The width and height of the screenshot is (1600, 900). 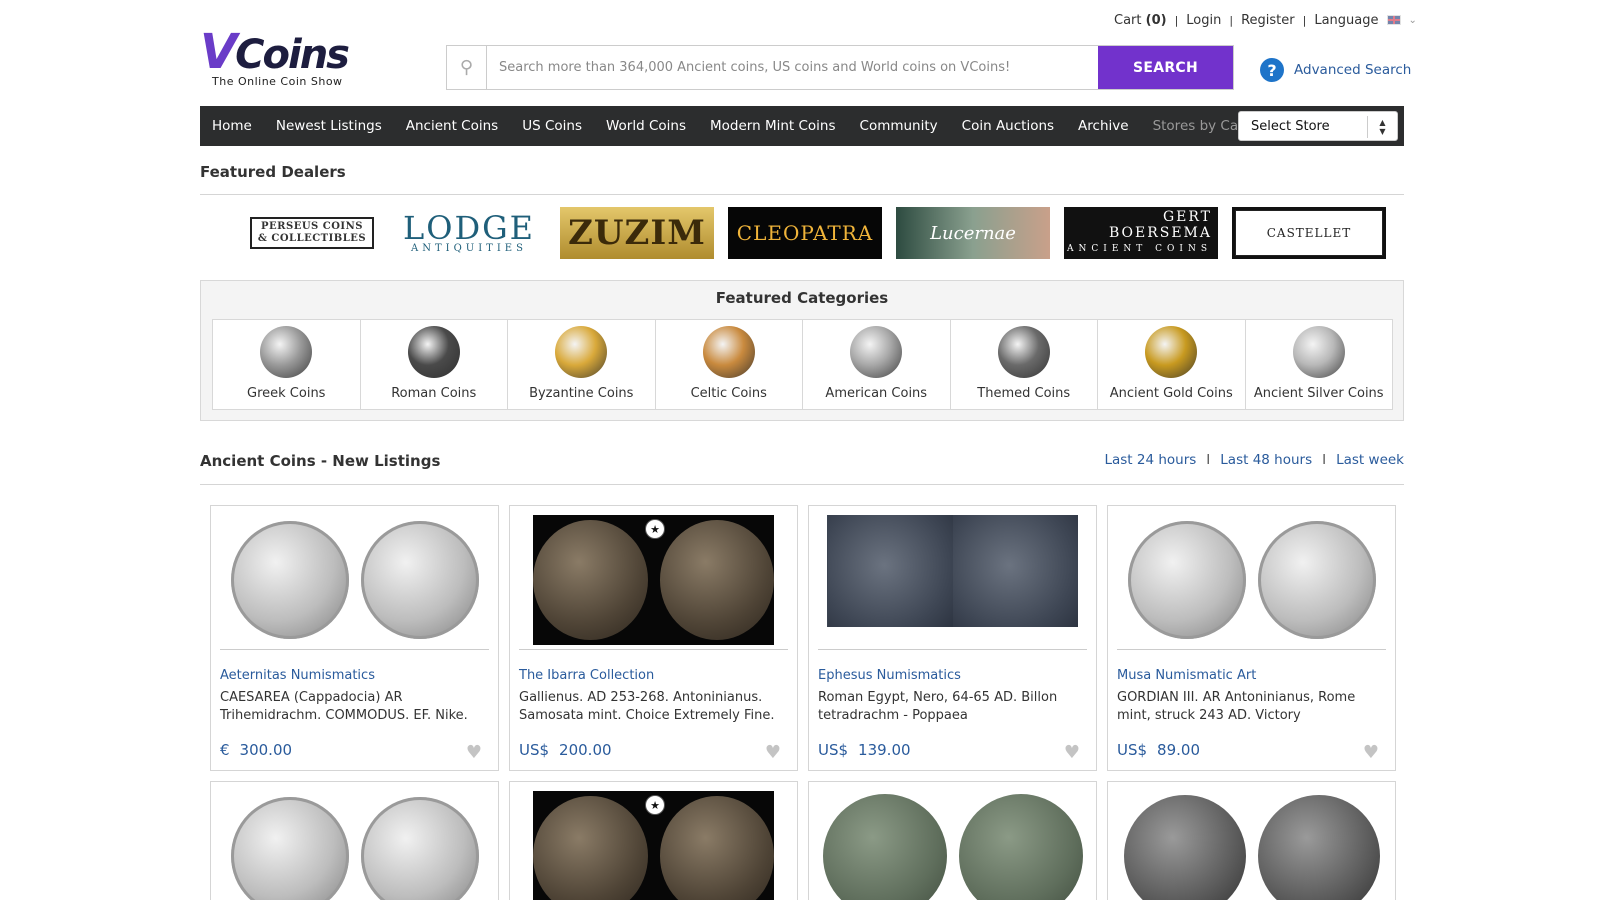 I want to click on filter-last-48-hours: Last 48 hours, so click(x=1266, y=460).